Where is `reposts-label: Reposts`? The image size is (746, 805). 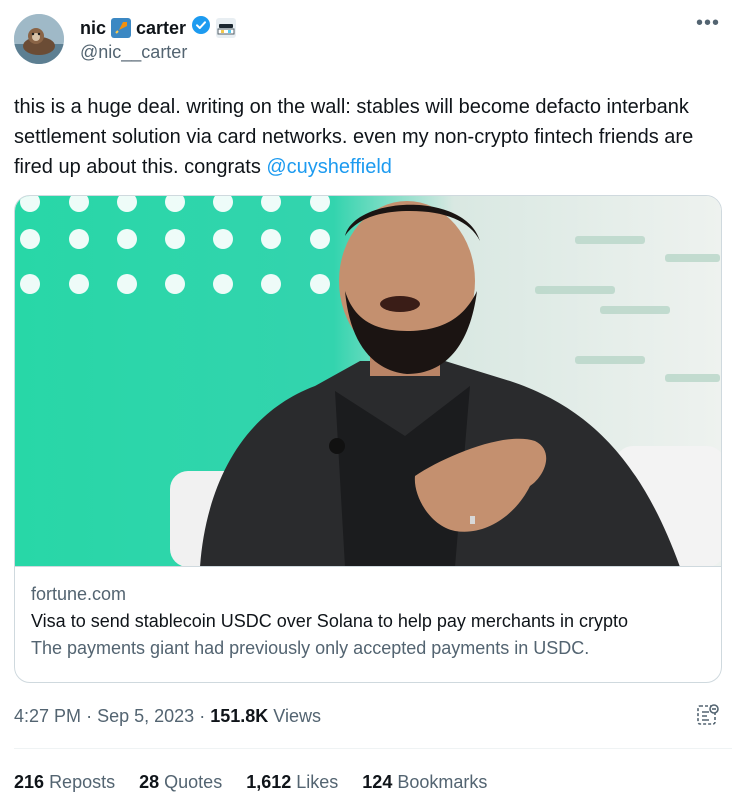 reposts-label: Reposts is located at coordinates (82, 782).